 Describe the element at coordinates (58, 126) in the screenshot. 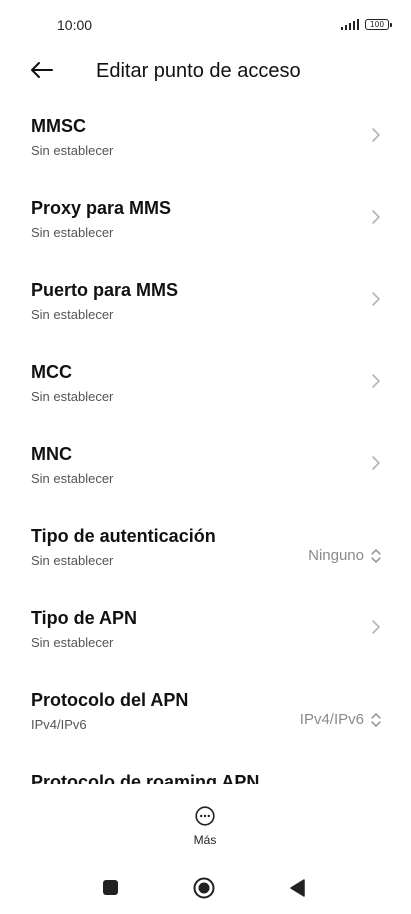

I see `row-title: MMSC` at that location.